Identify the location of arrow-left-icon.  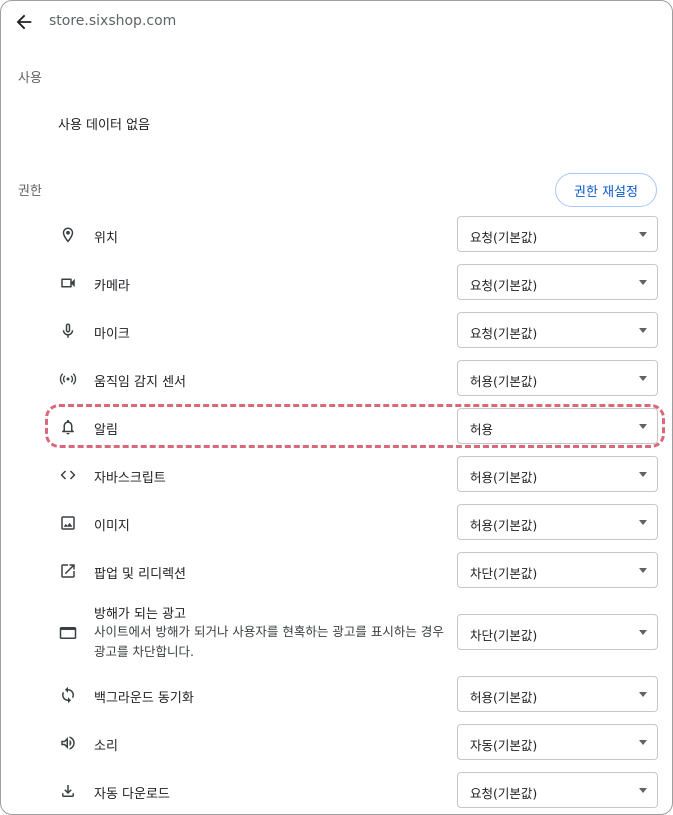
(24, 22).